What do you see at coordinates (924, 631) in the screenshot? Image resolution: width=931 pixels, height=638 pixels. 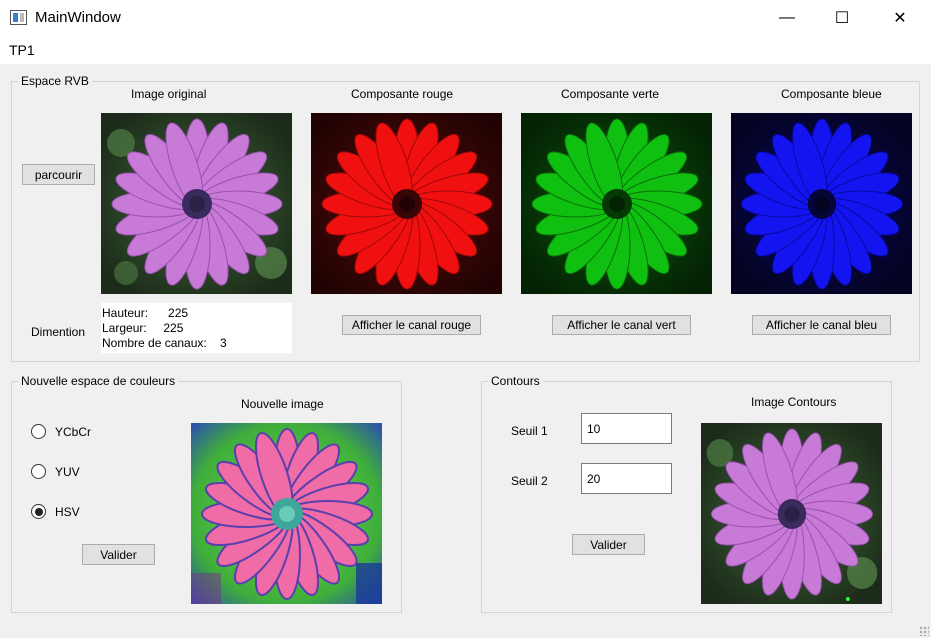 I see `resize-grip` at bounding box center [924, 631].